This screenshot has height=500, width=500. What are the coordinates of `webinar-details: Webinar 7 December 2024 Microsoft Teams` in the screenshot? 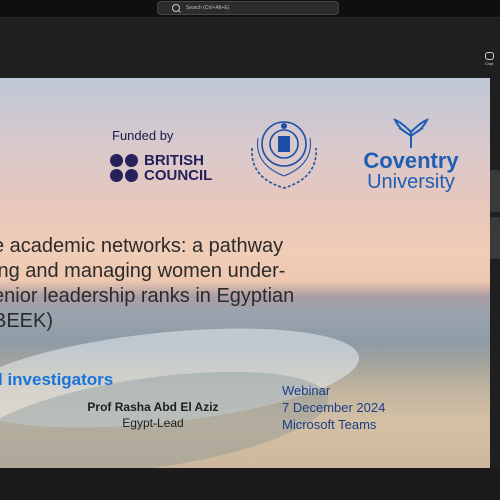 It's located at (333, 407).